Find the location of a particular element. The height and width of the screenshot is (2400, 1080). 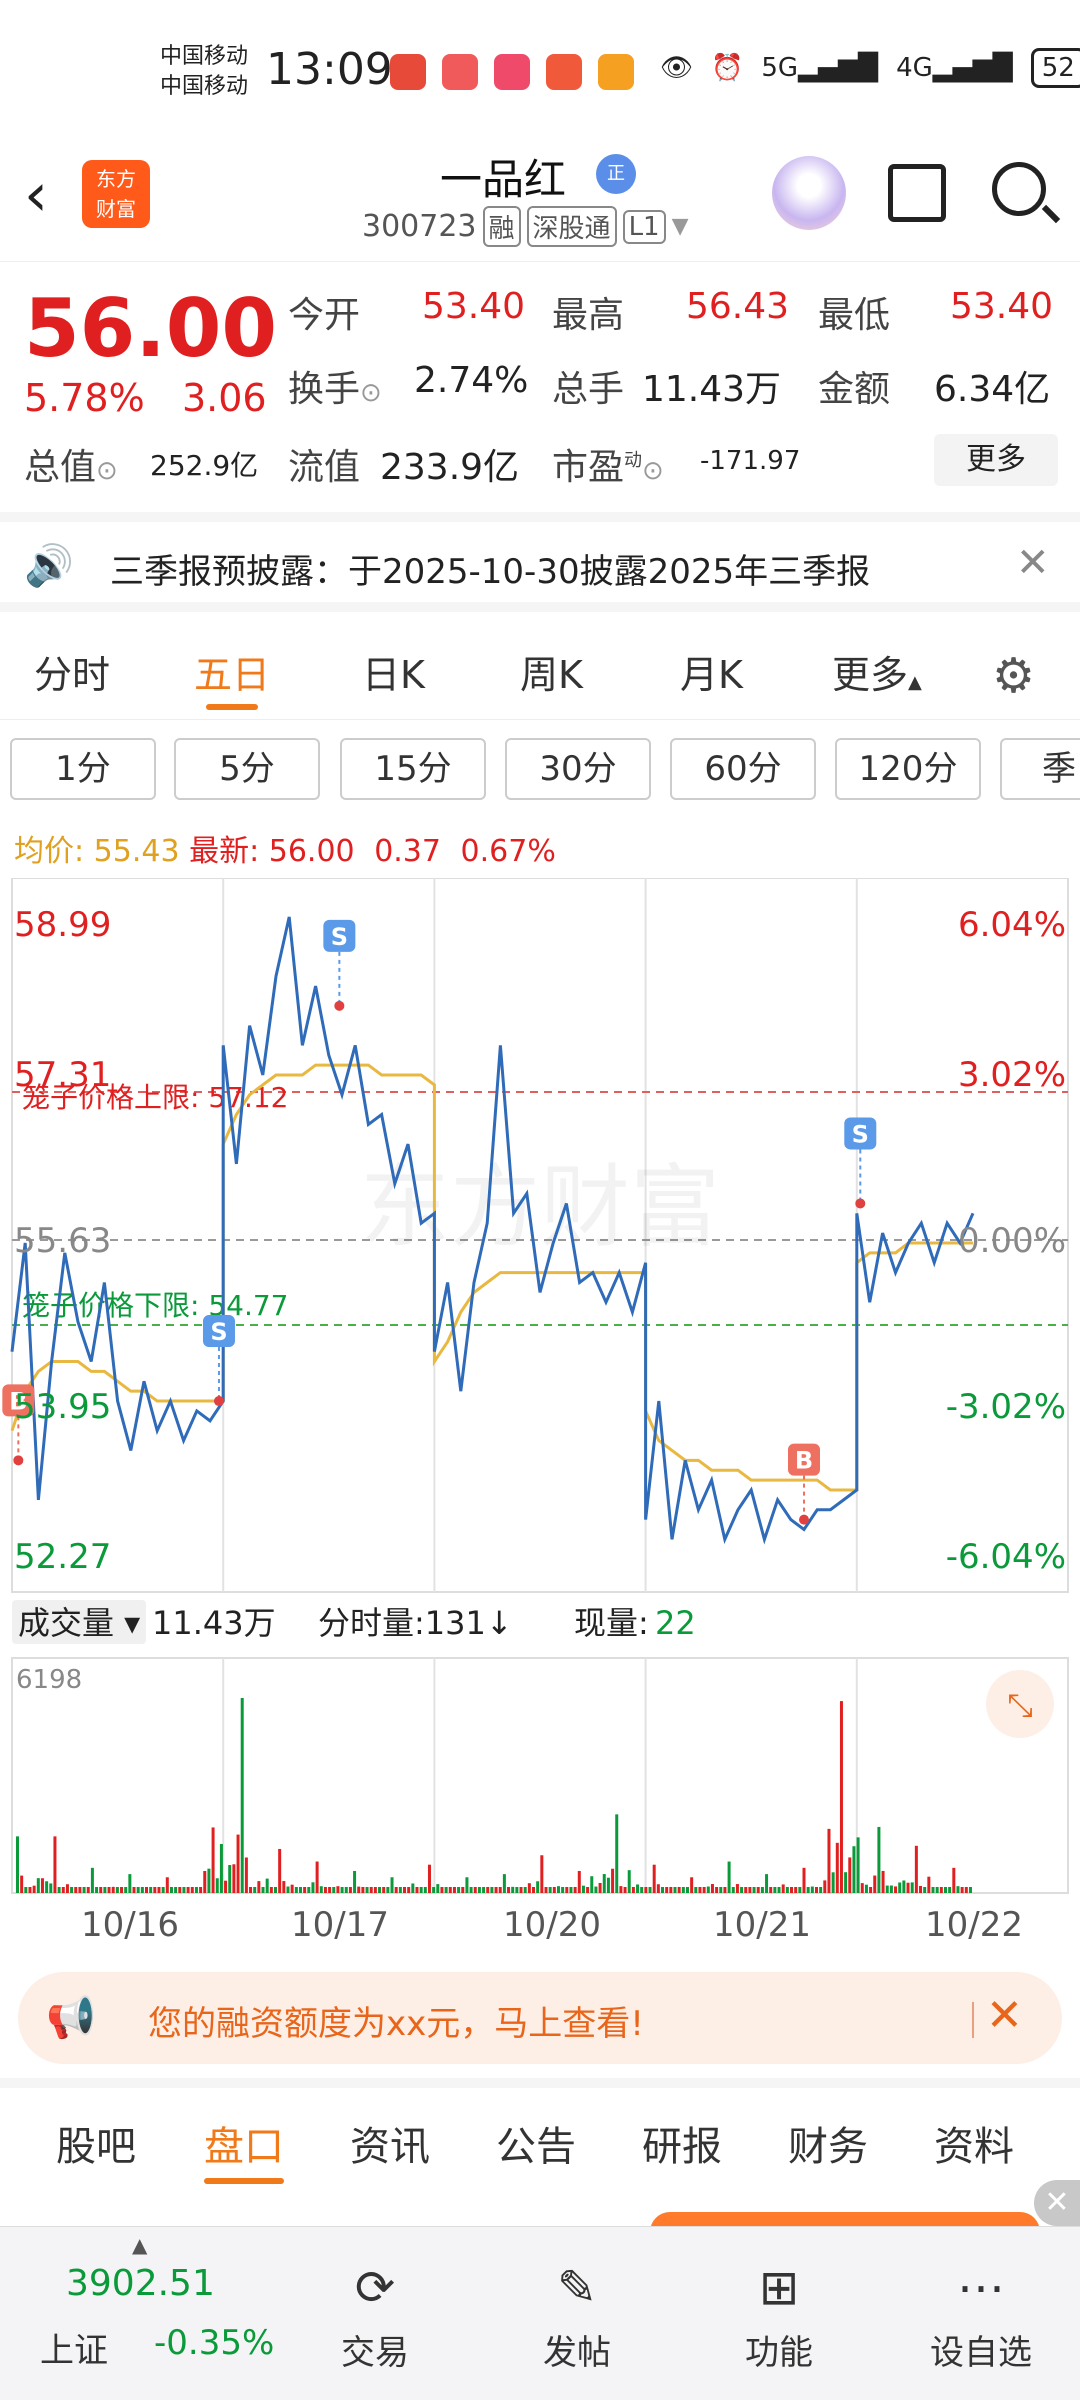

tab-guba: 股吧 is located at coordinates (96, 2143).